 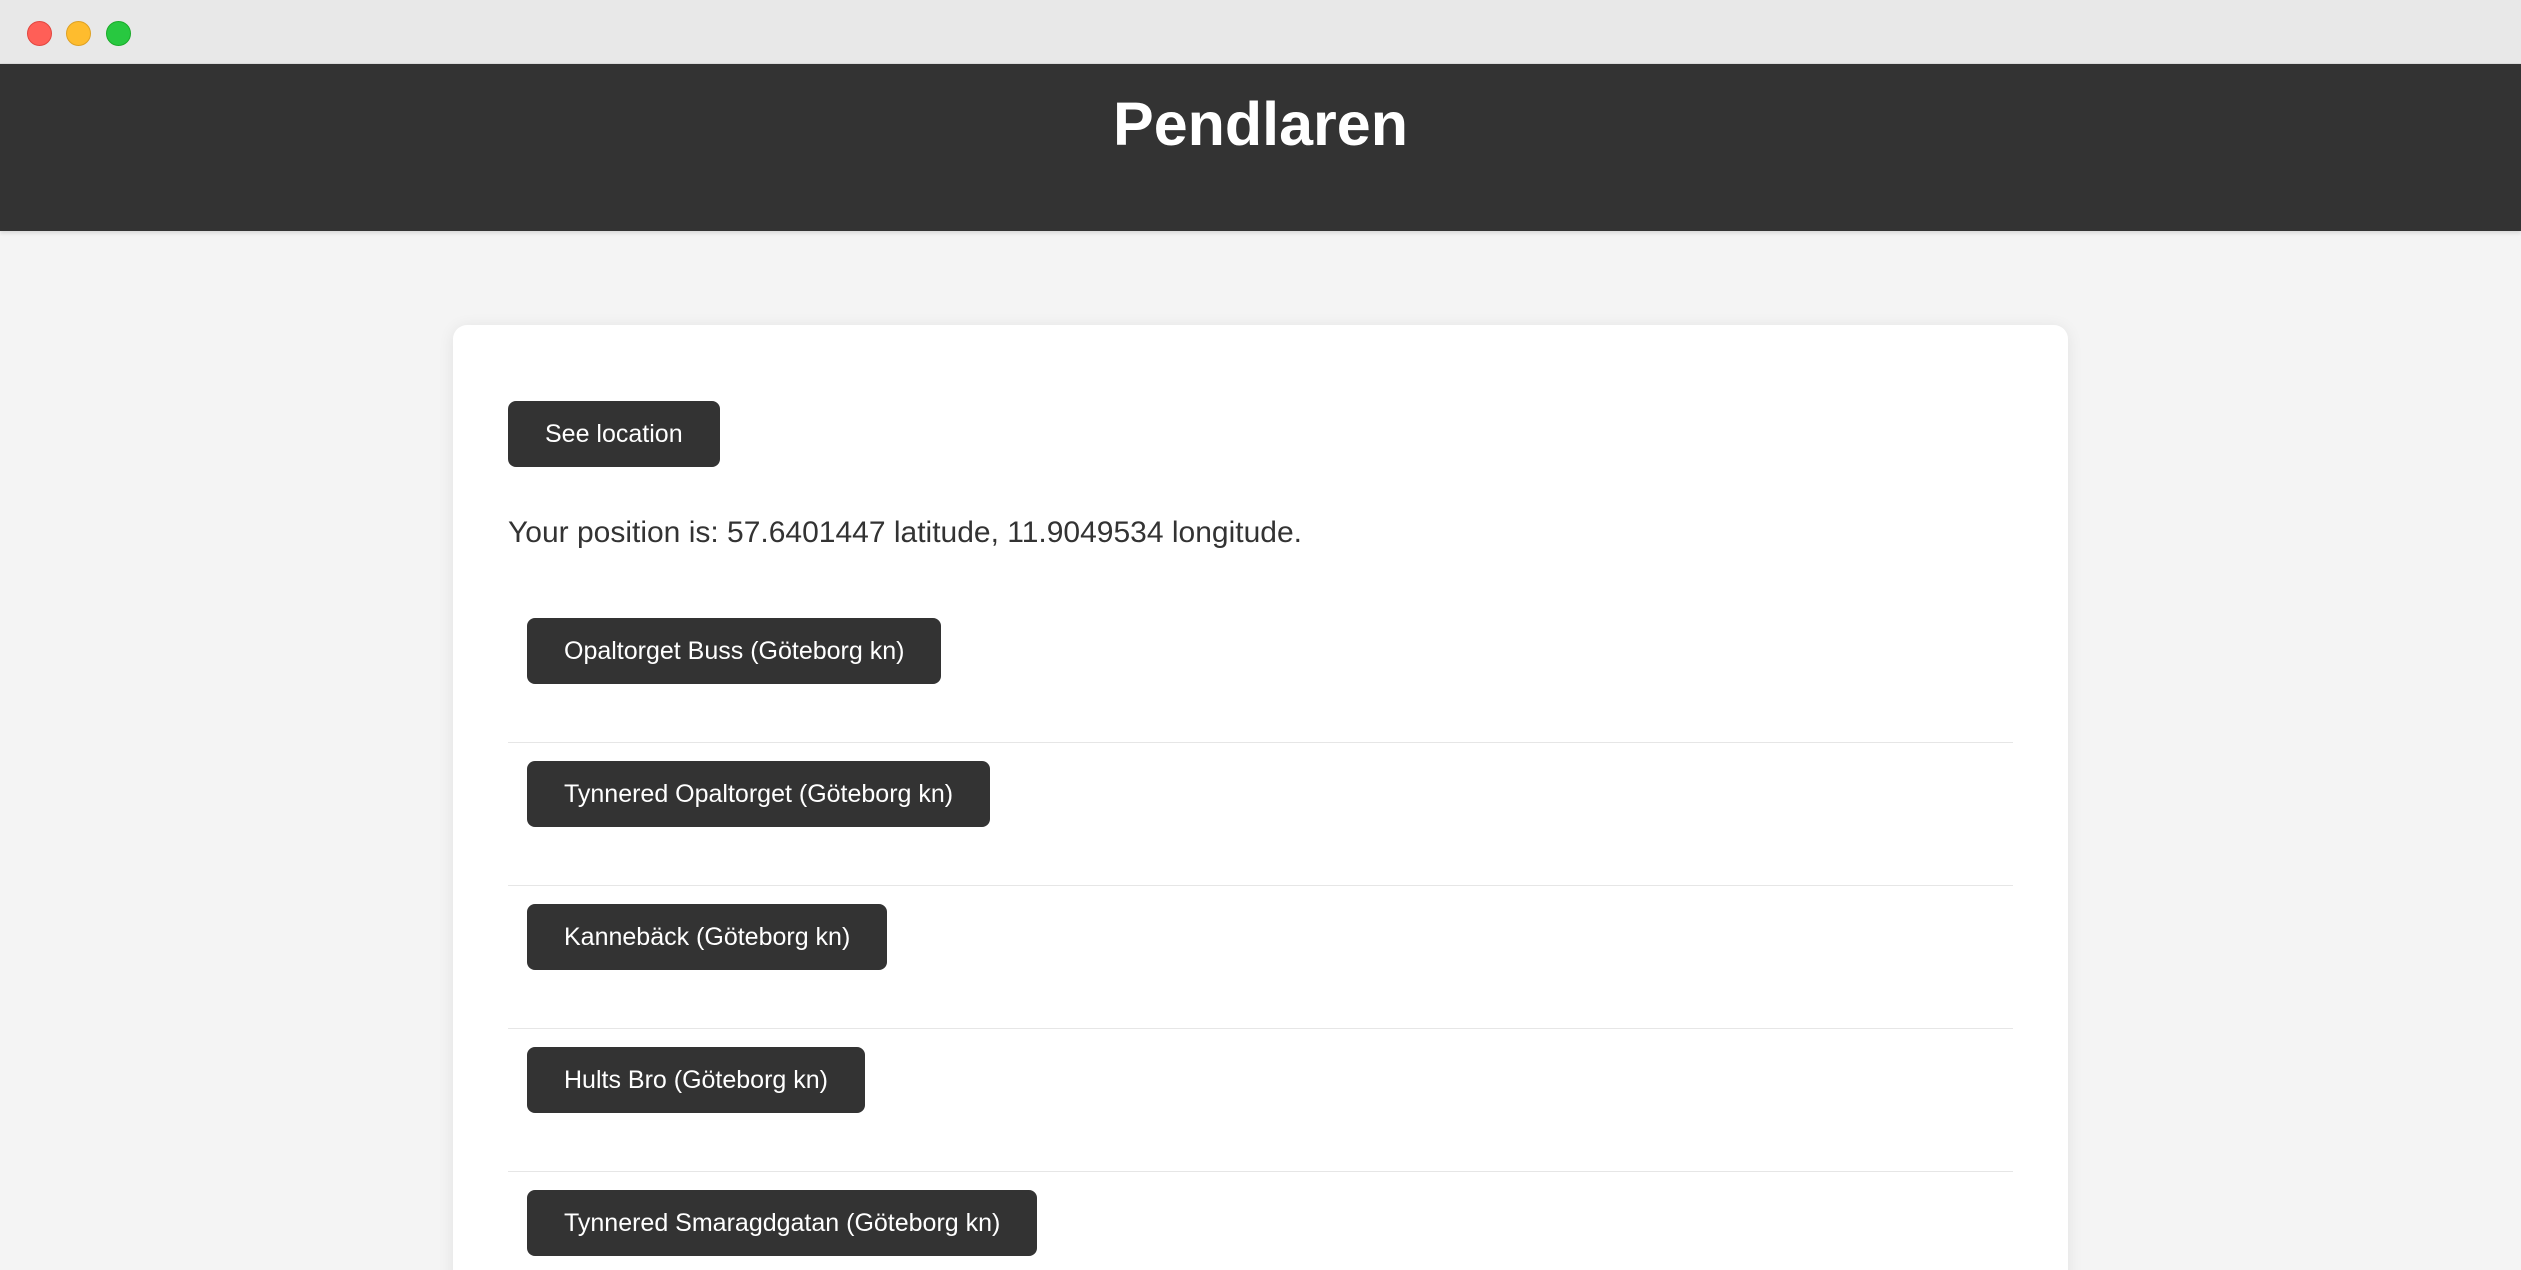 I want to click on app-title: Pendlaren, so click(x=1260, y=124).